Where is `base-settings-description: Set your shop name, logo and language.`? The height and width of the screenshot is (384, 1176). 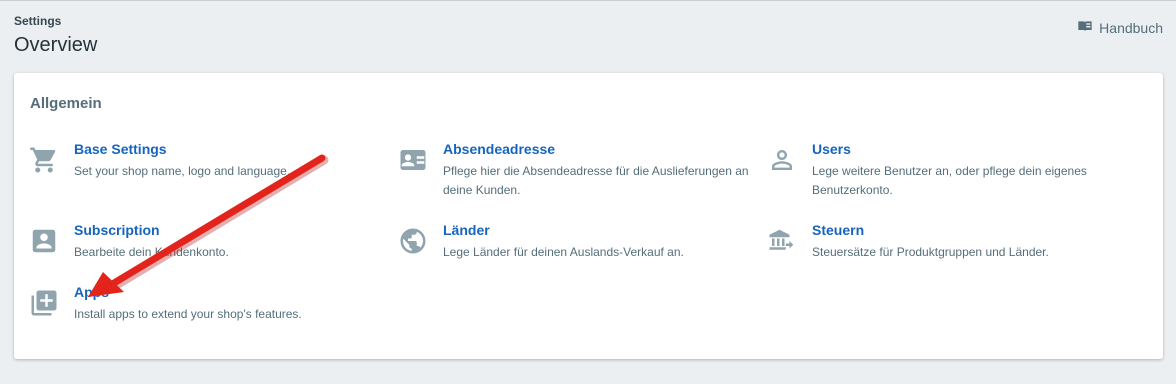
base-settings-description: Set your shop name, logo and language. is located at coordinates (182, 171).